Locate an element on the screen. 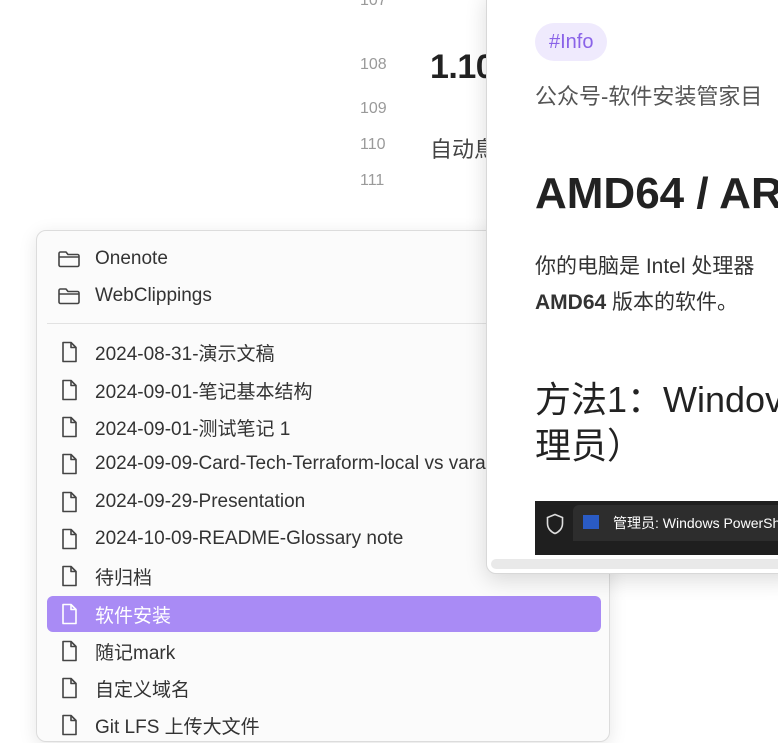  file-label: 随记mark is located at coordinates (135, 653).